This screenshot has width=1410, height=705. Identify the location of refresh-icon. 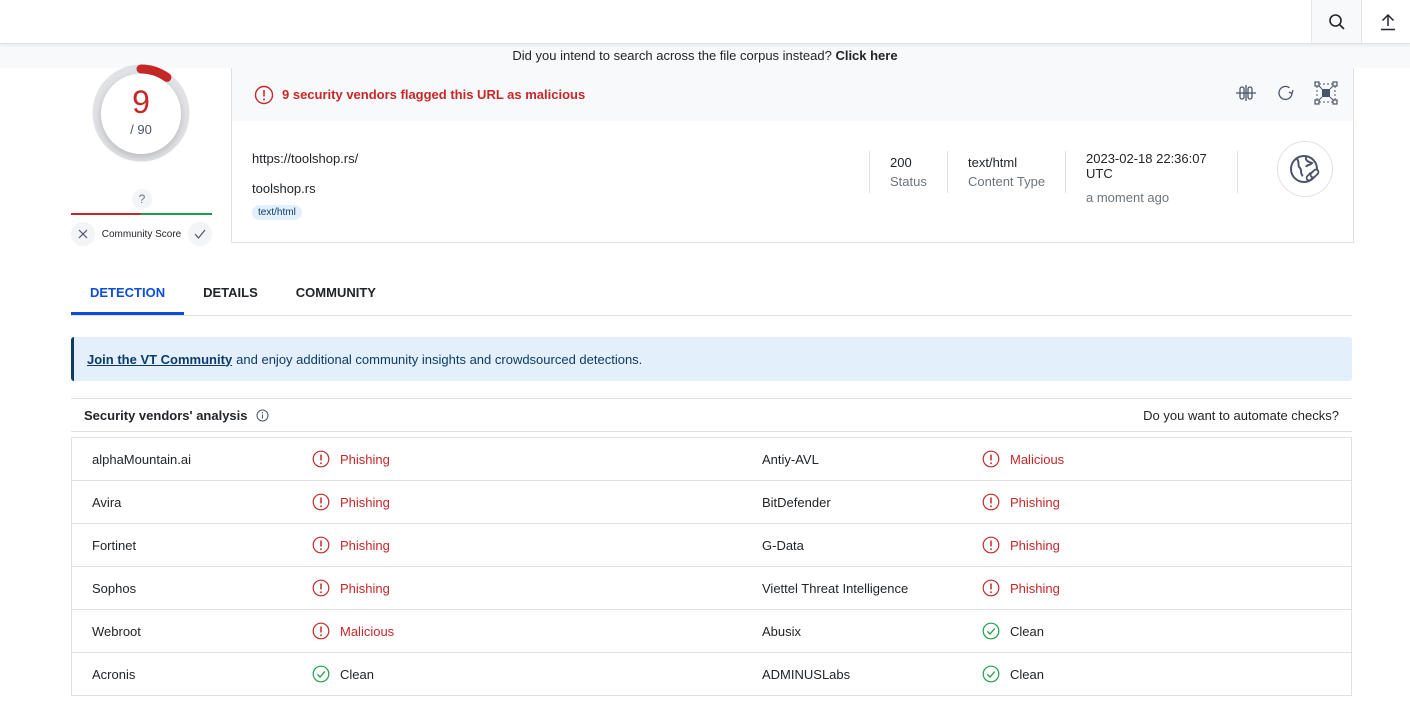
(1286, 93).